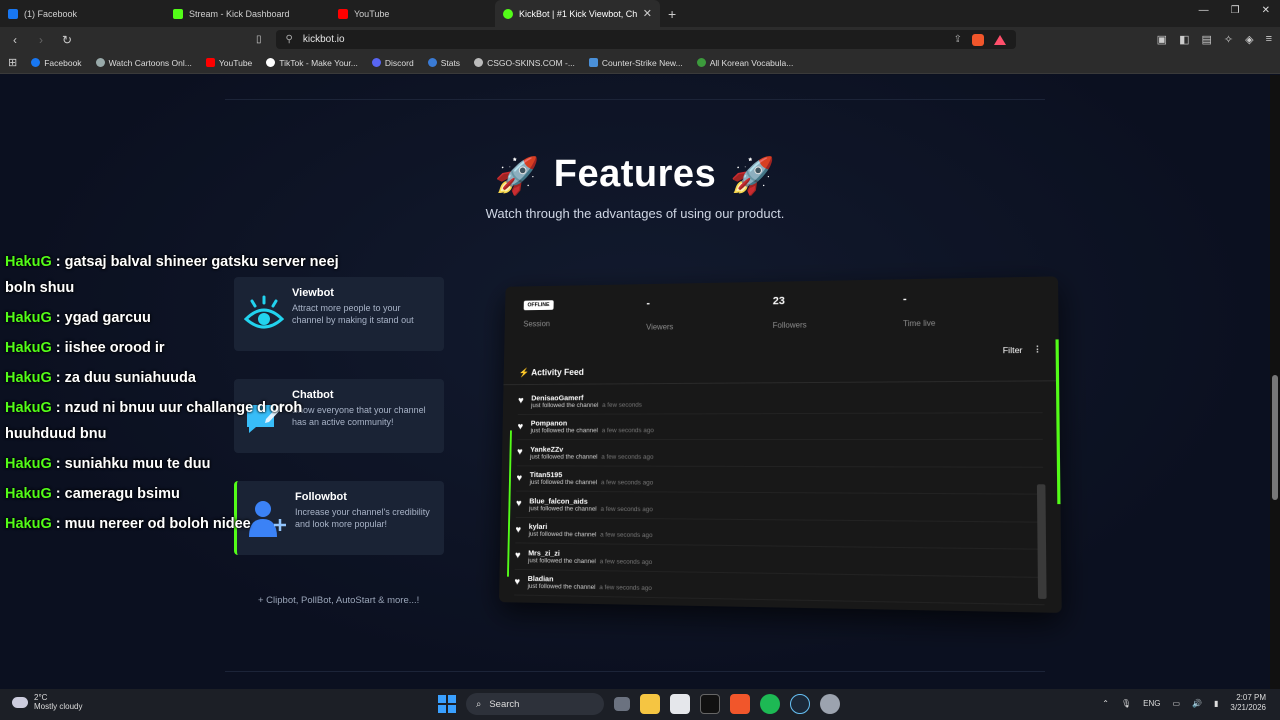  What do you see at coordinates (47, 702) in the screenshot?
I see `weather-widget: 2°C Mostly cloudy` at bounding box center [47, 702].